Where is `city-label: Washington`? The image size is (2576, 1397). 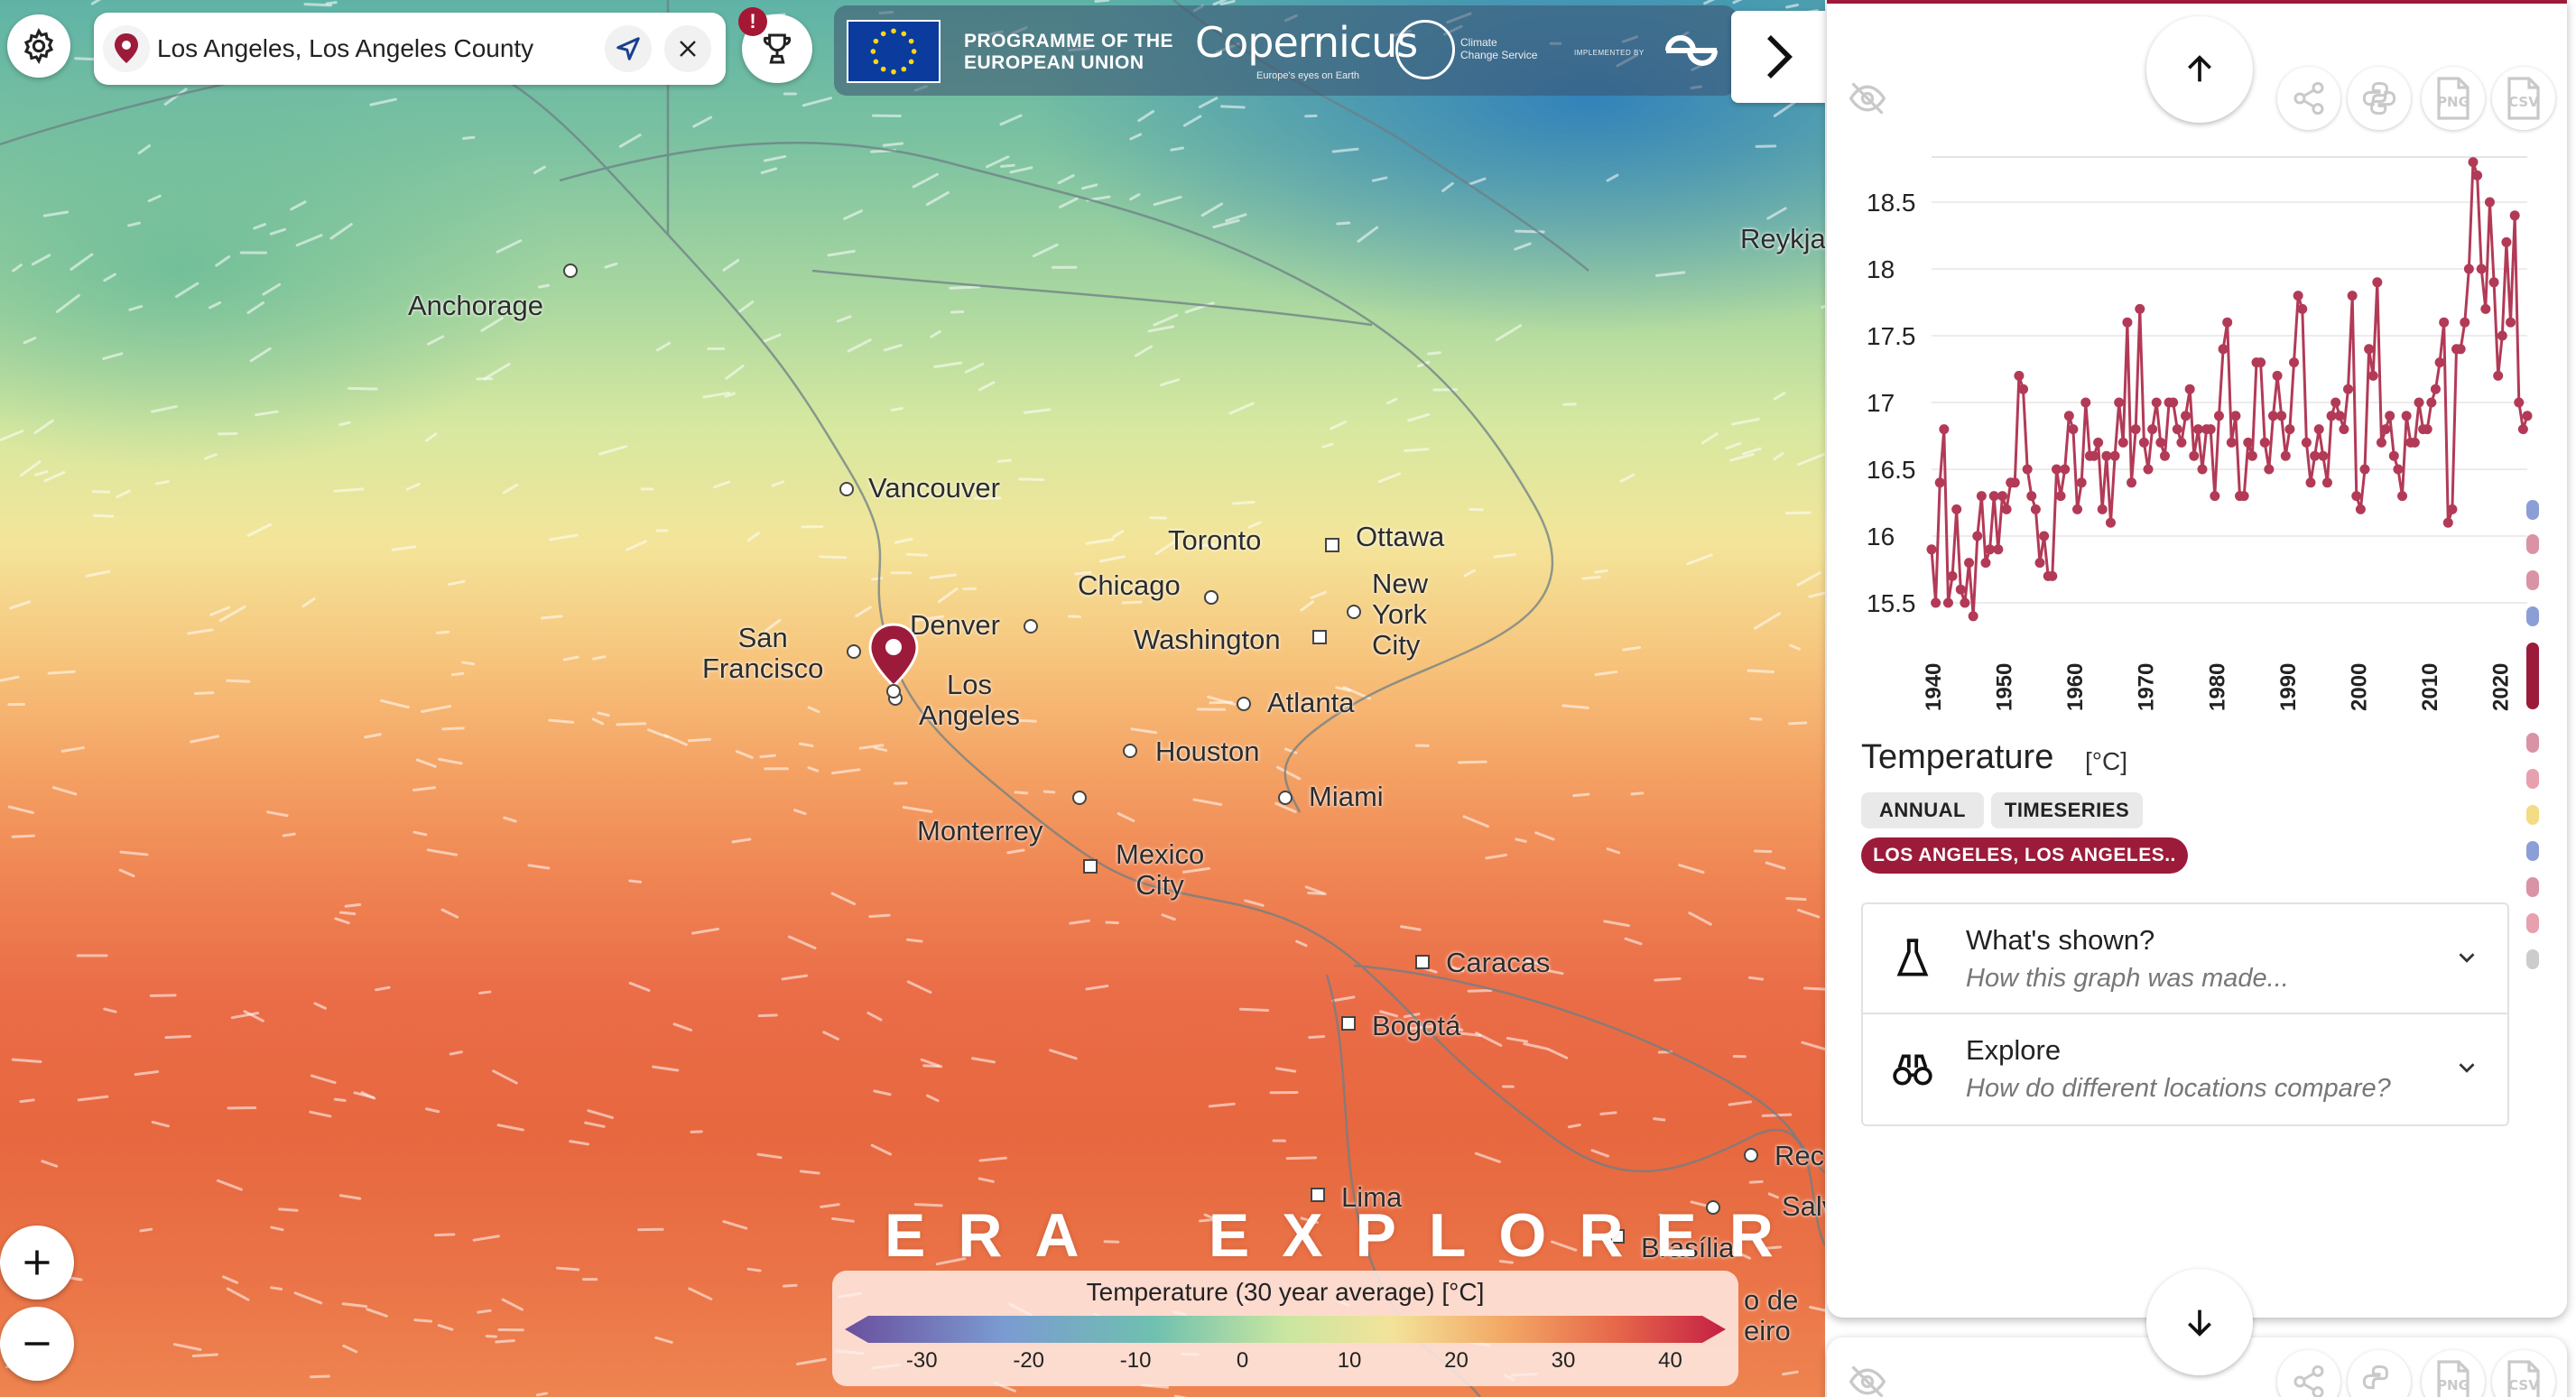 city-label: Washington is located at coordinates (1207, 639).